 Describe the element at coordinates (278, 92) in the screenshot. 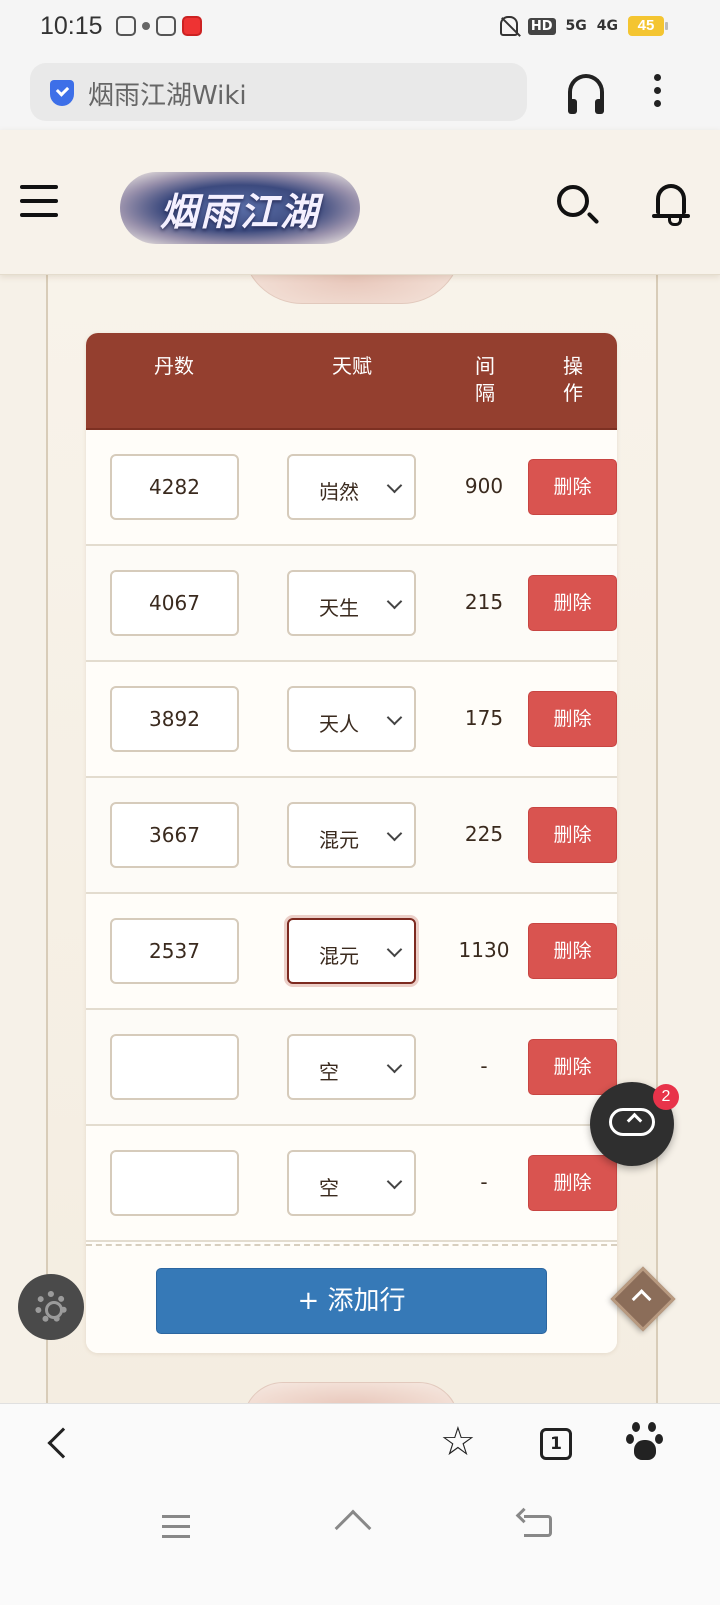

I see `url-field: 烟雨江湖Wiki` at that location.